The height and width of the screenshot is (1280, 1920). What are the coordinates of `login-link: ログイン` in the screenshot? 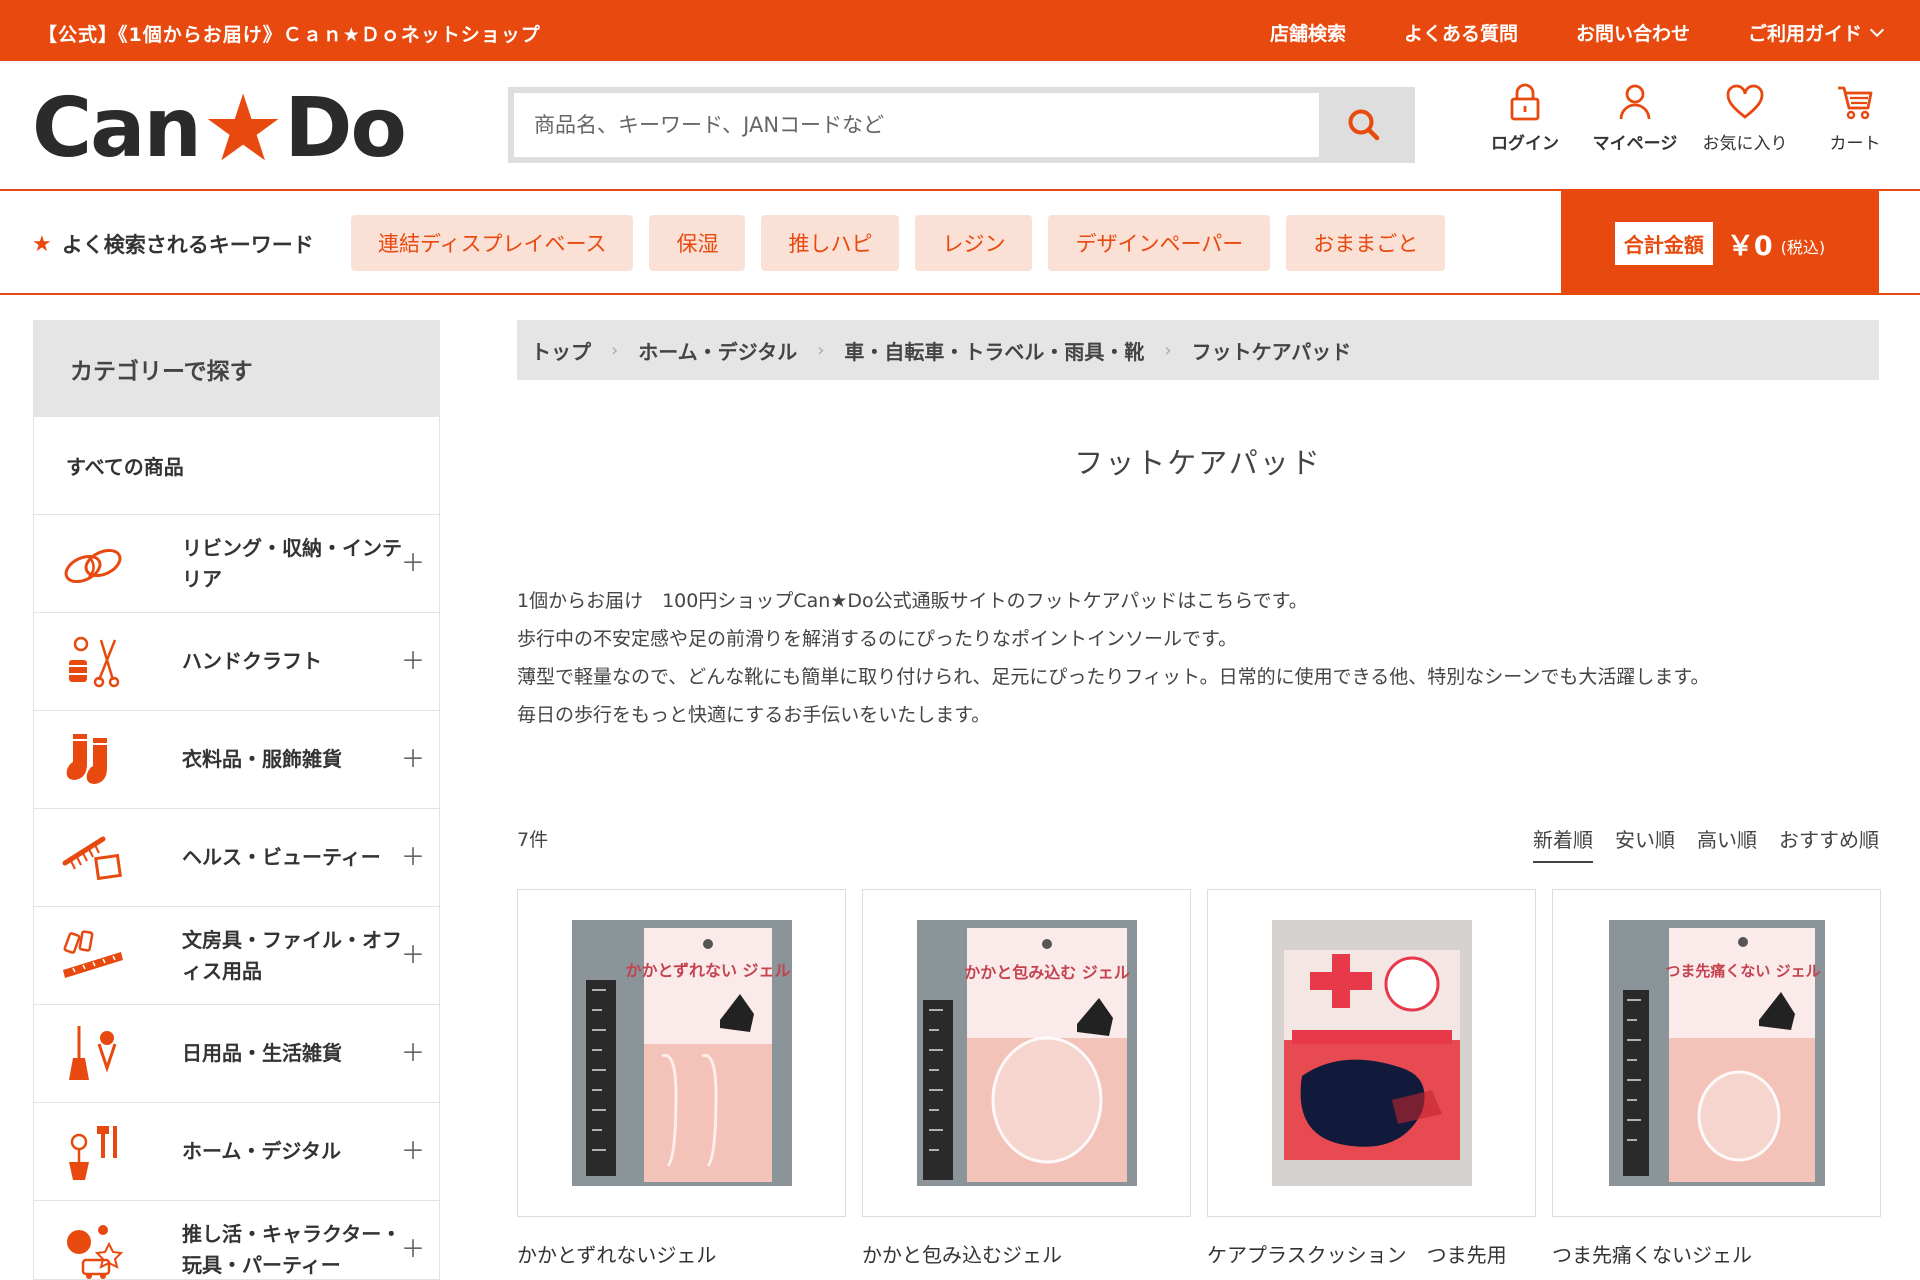 It's located at (1525, 118).